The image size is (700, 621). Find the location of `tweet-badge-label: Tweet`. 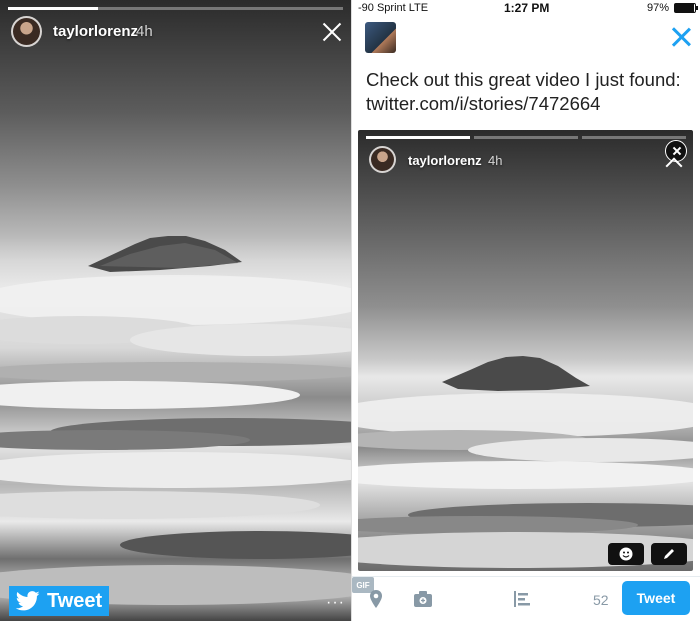

tweet-badge-label: Tweet is located at coordinates (75, 600).